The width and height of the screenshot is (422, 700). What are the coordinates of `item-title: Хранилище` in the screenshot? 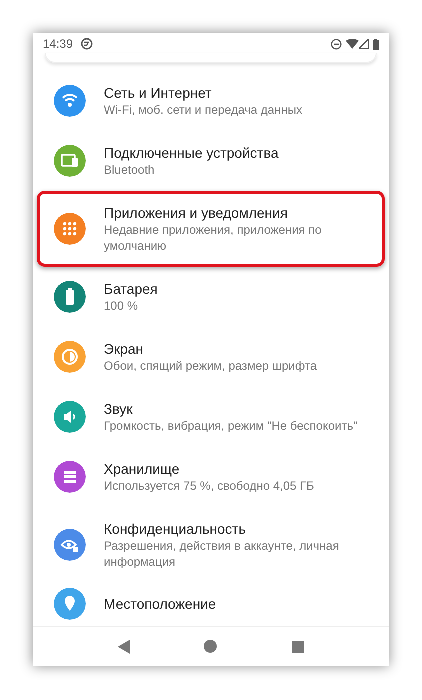 It's located at (142, 469).